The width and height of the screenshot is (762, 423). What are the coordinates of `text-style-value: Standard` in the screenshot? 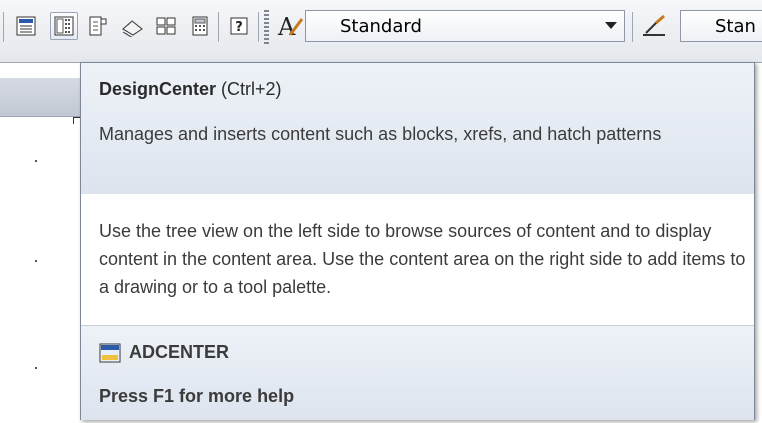 It's located at (381, 26).